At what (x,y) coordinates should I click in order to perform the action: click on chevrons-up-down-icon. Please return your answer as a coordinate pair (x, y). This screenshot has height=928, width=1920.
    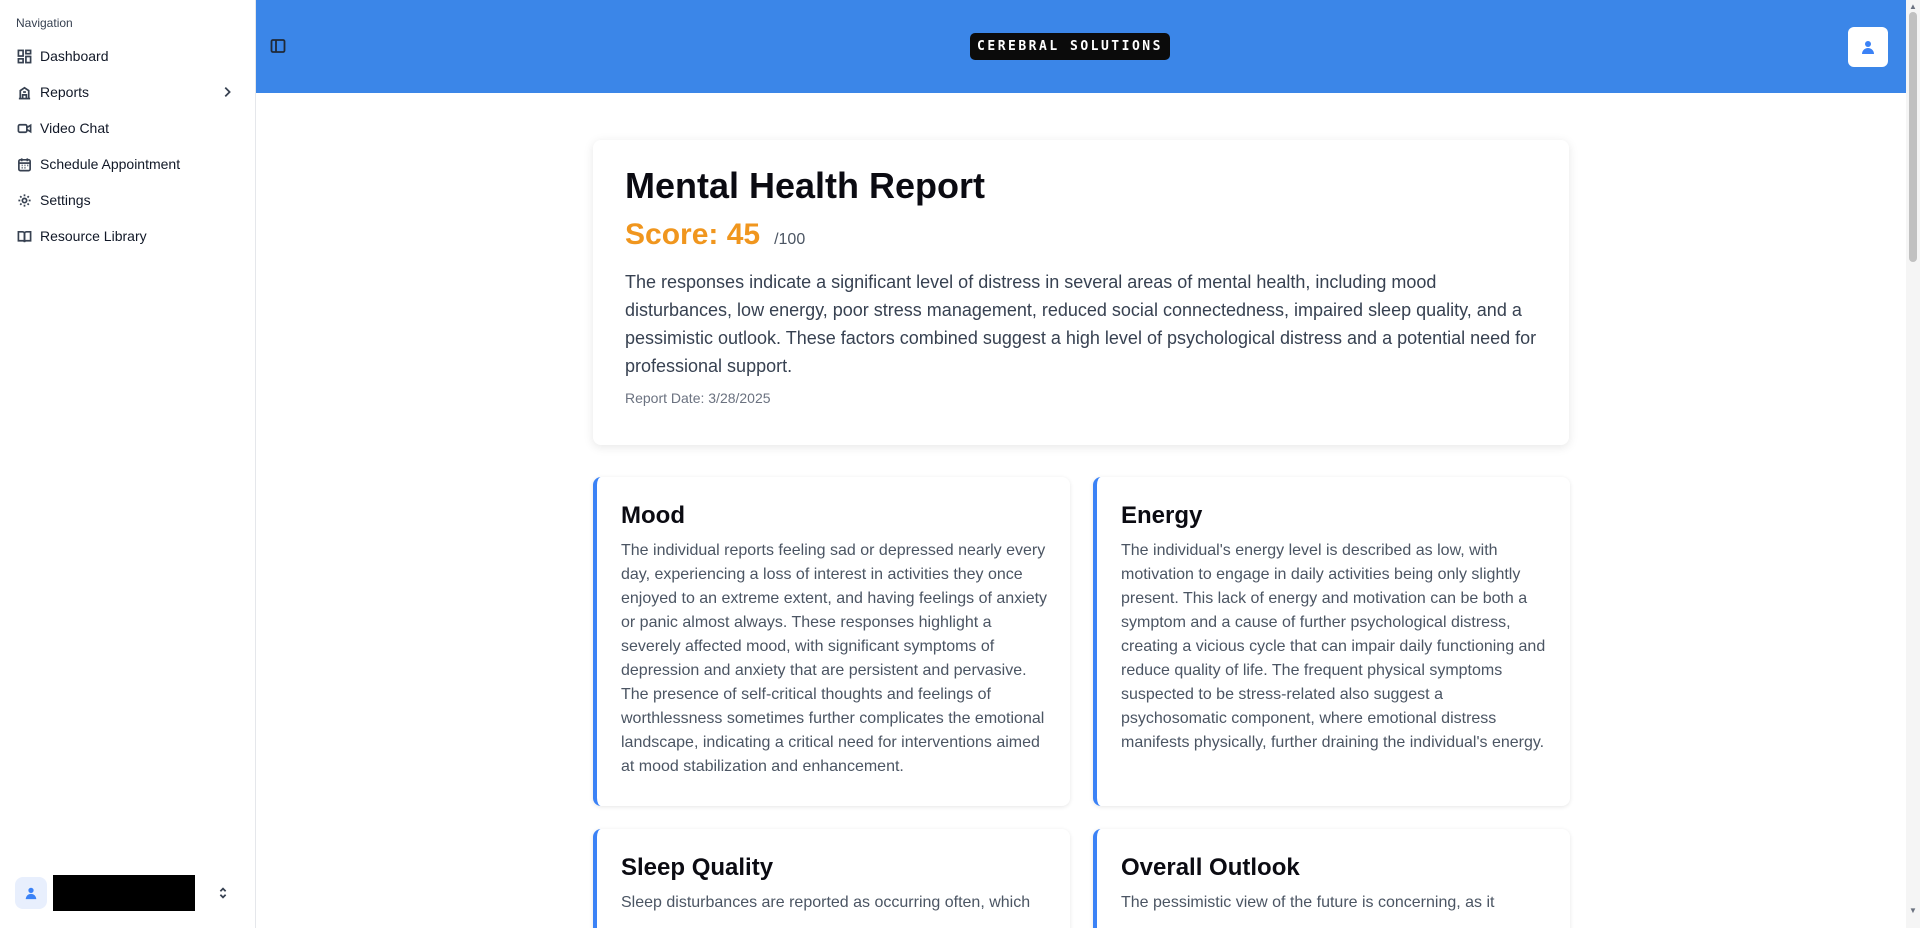
    Looking at the image, I should click on (223, 893).